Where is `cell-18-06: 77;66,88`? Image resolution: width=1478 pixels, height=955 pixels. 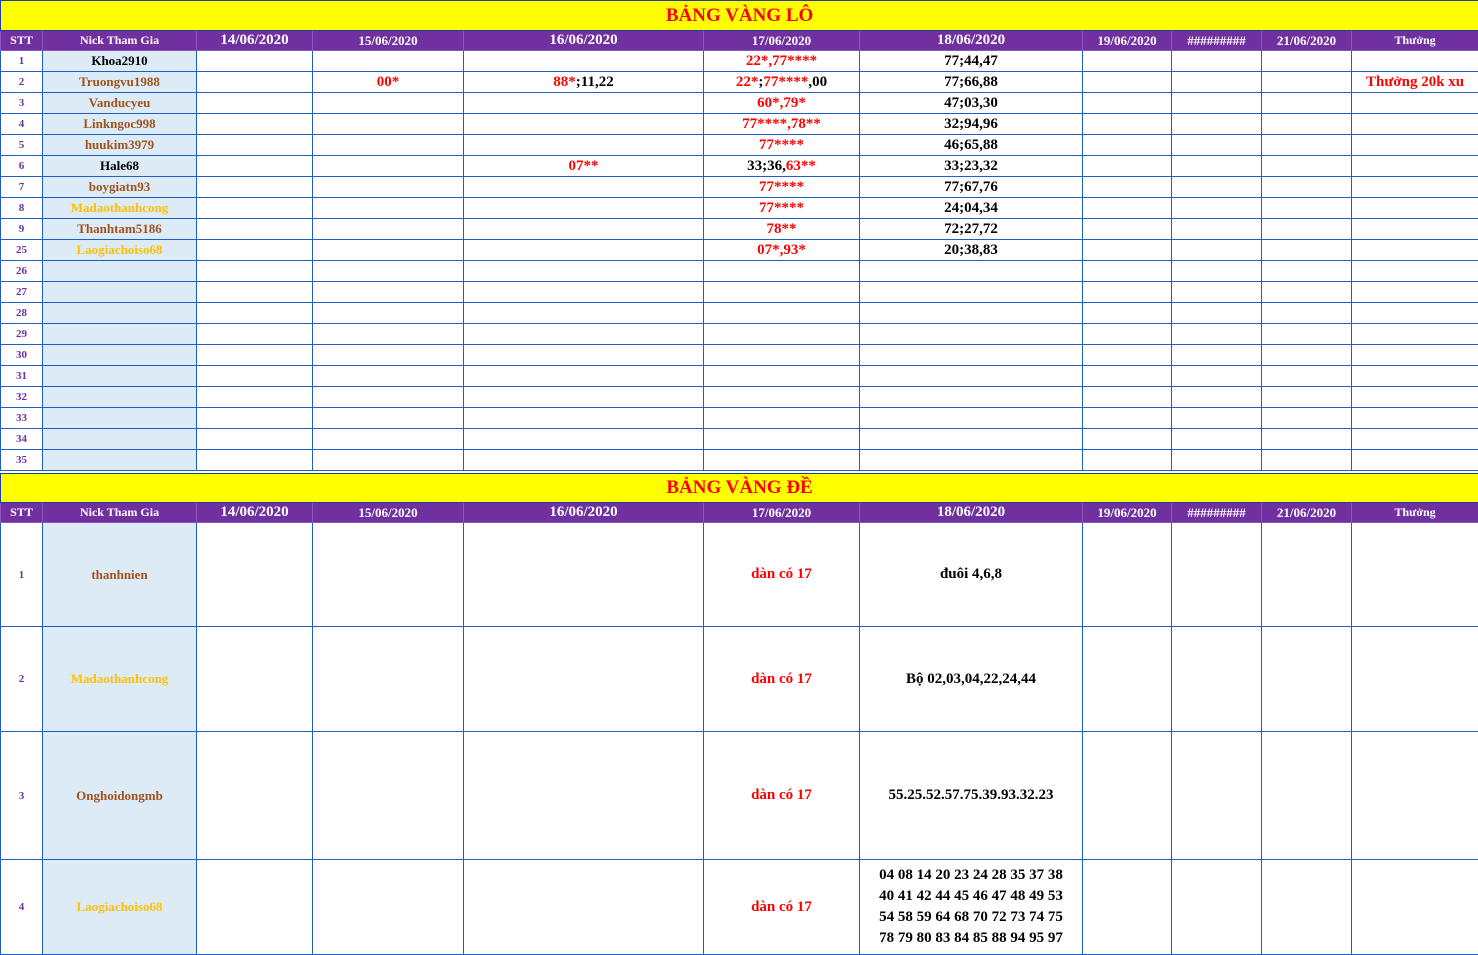 cell-18-06: 77;66,88 is located at coordinates (971, 82).